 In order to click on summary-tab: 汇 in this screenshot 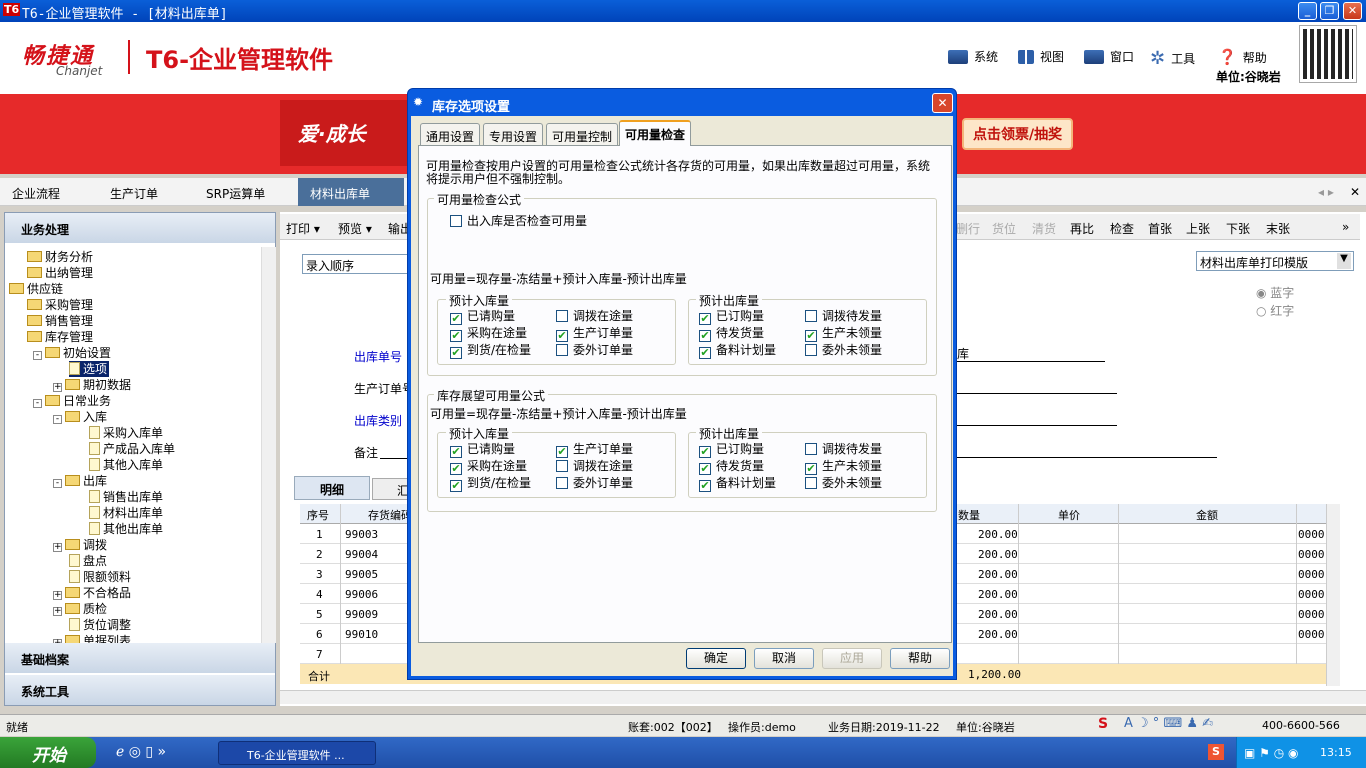, I will do `click(390, 489)`.